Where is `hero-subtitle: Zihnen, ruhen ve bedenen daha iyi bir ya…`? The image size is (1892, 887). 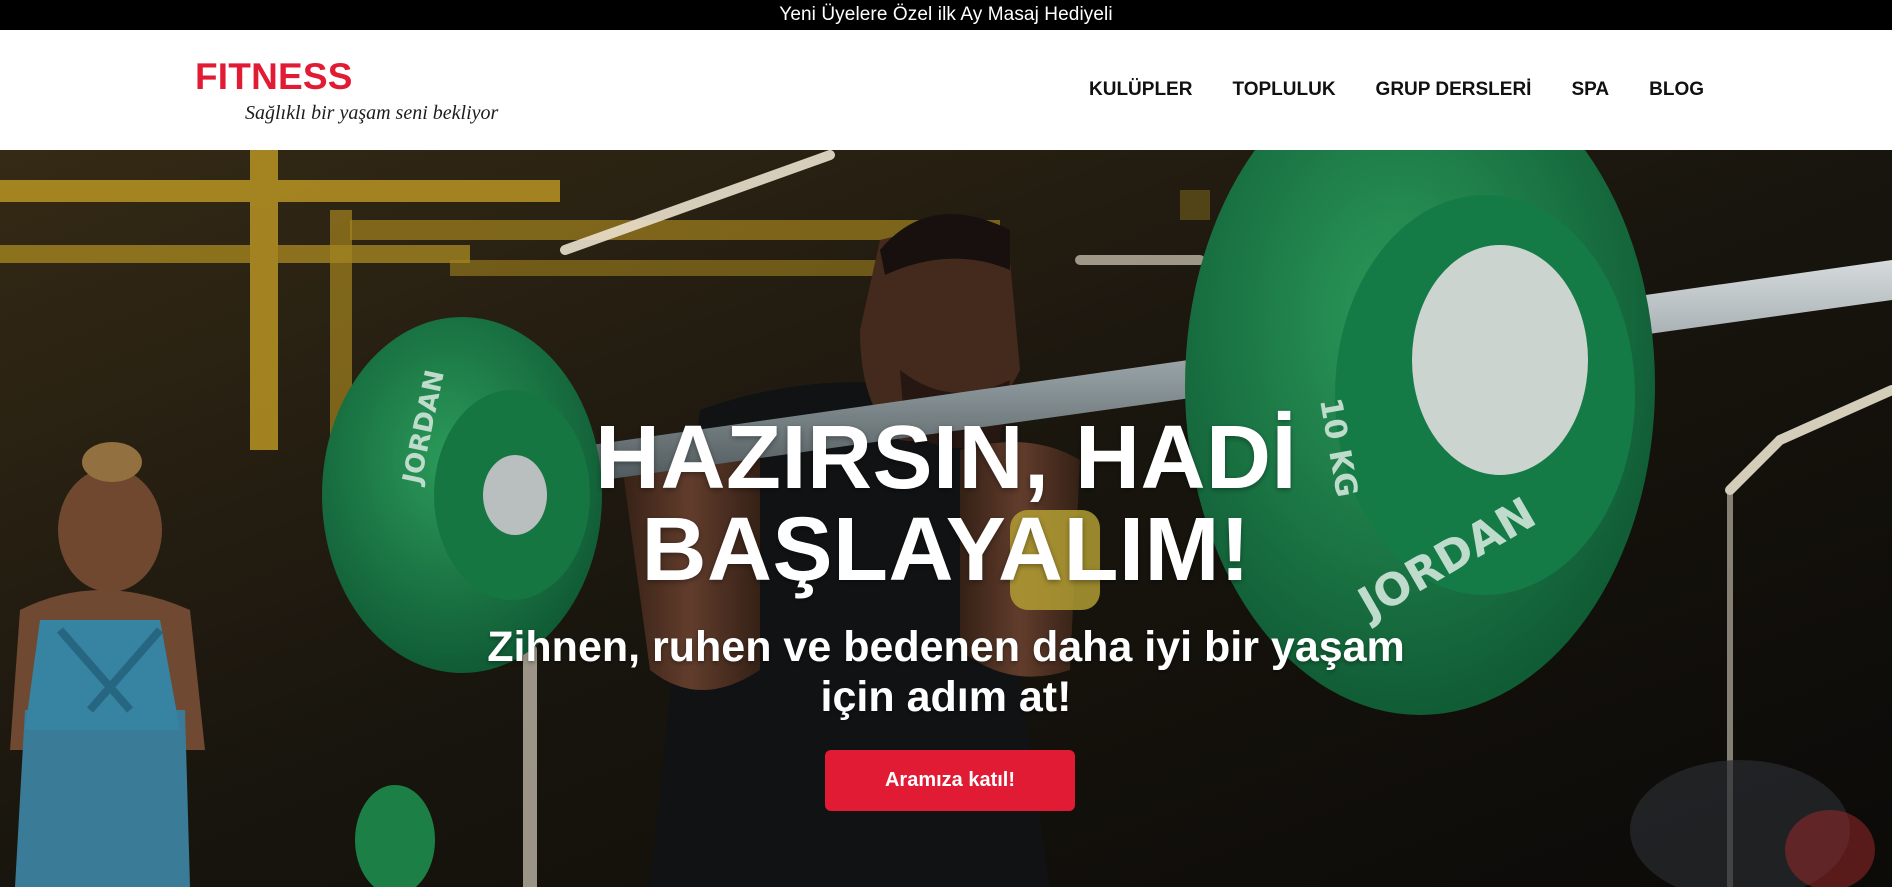
hero-subtitle: Zihnen, ruhen ve bedenen daha iyi bir ya… is located at coordinates (946, 672).